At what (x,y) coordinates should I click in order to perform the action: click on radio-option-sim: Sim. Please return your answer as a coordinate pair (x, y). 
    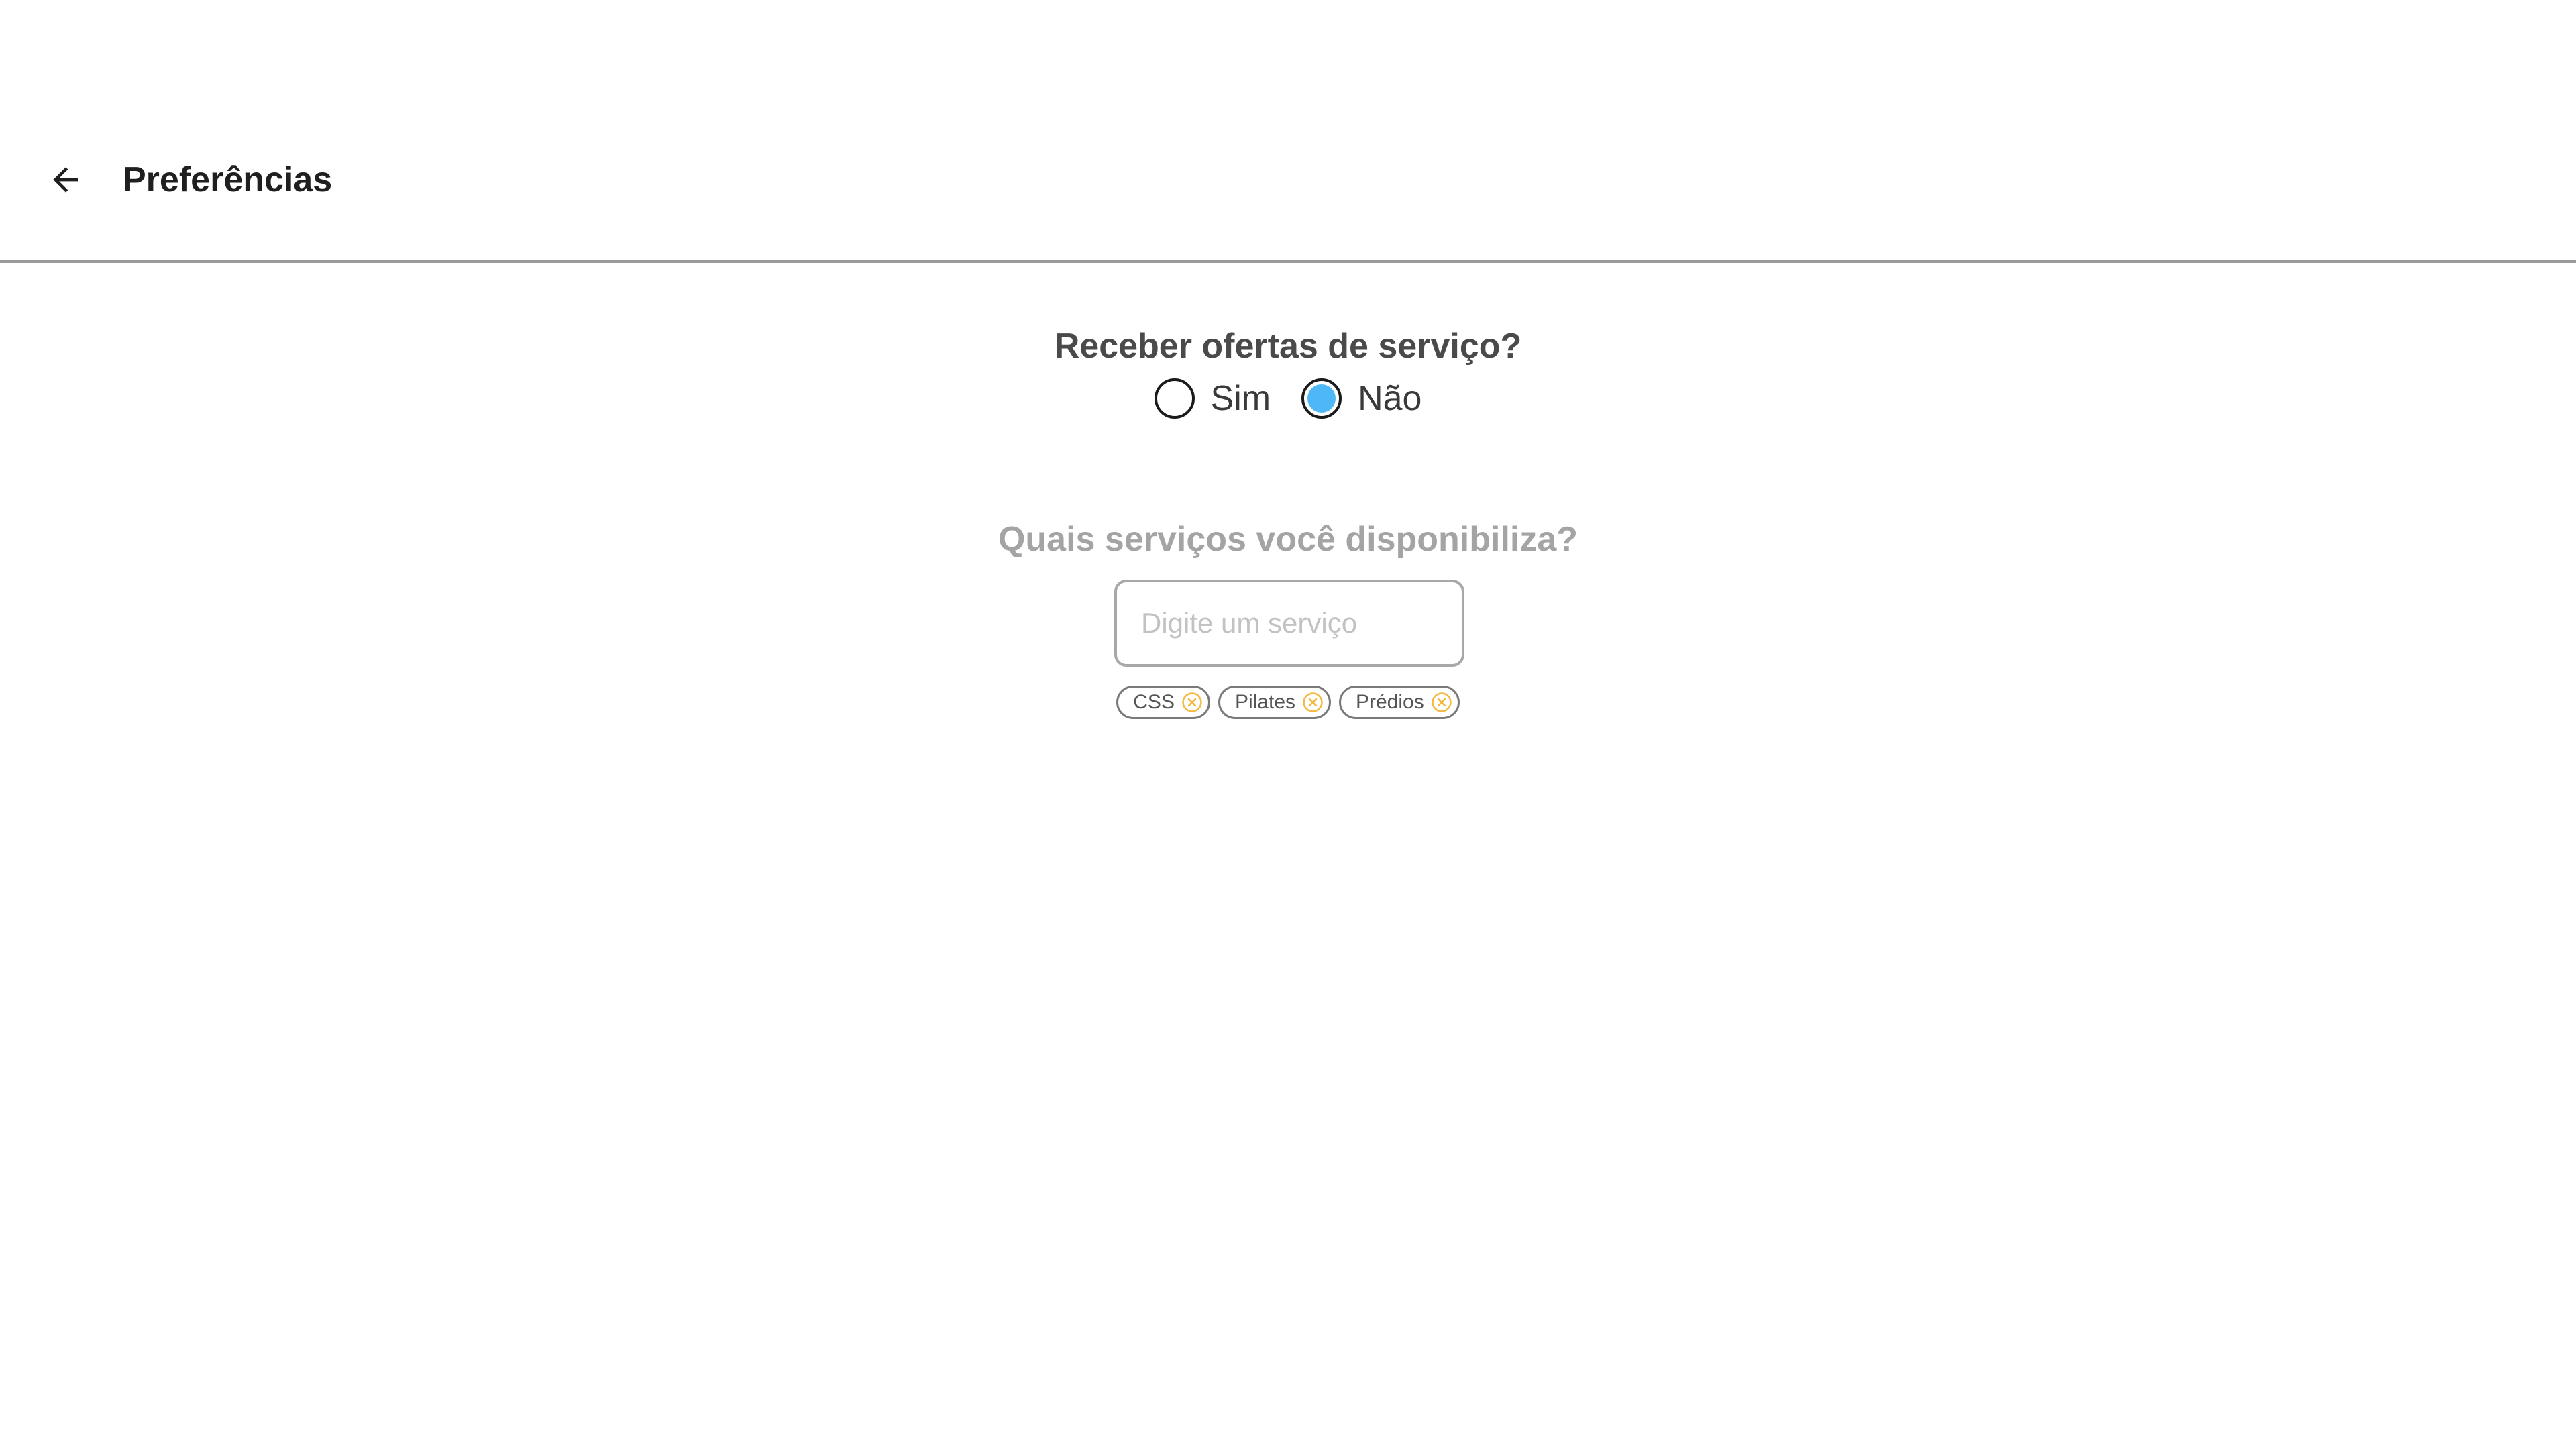
    Looking at the image, I should click on (1212, 398).